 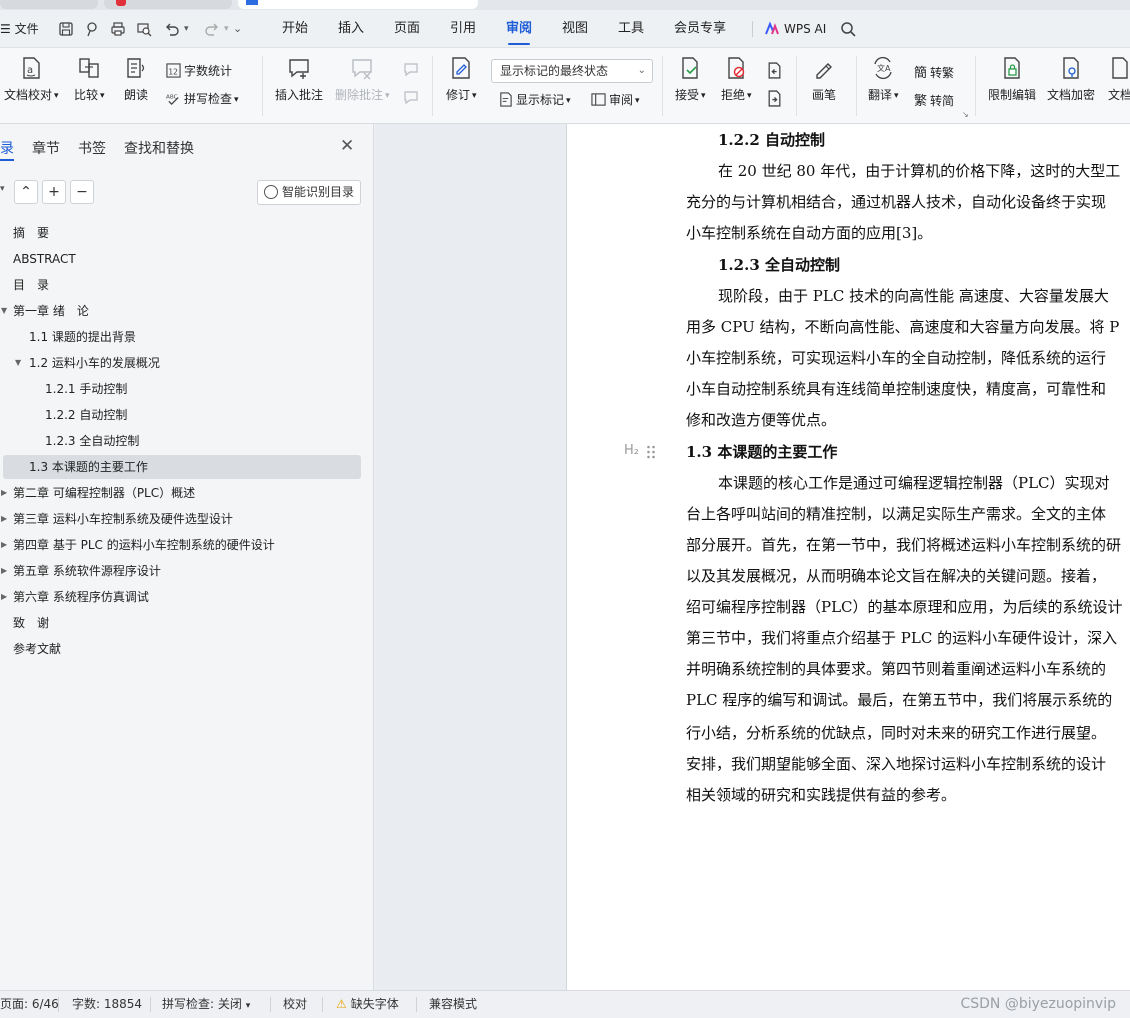 I want to click on tab-member: 会员专享, so click(x=700, y=29).